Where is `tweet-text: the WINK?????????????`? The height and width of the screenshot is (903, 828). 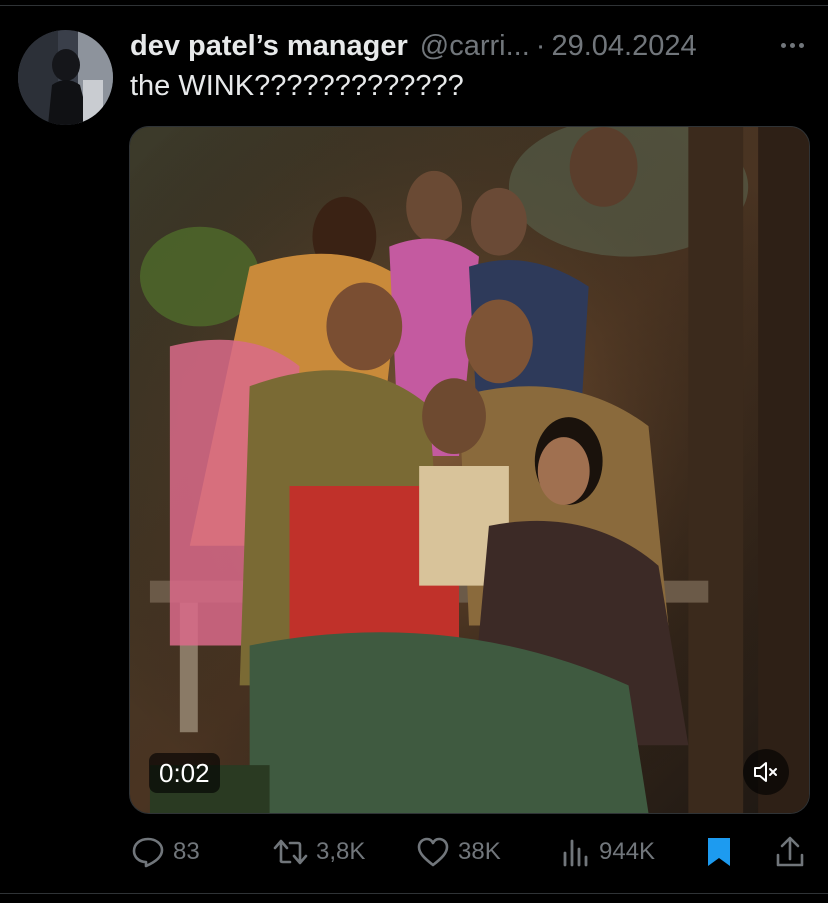
tweet-text: the WINK????????????? is located at coordinates (297, 86).